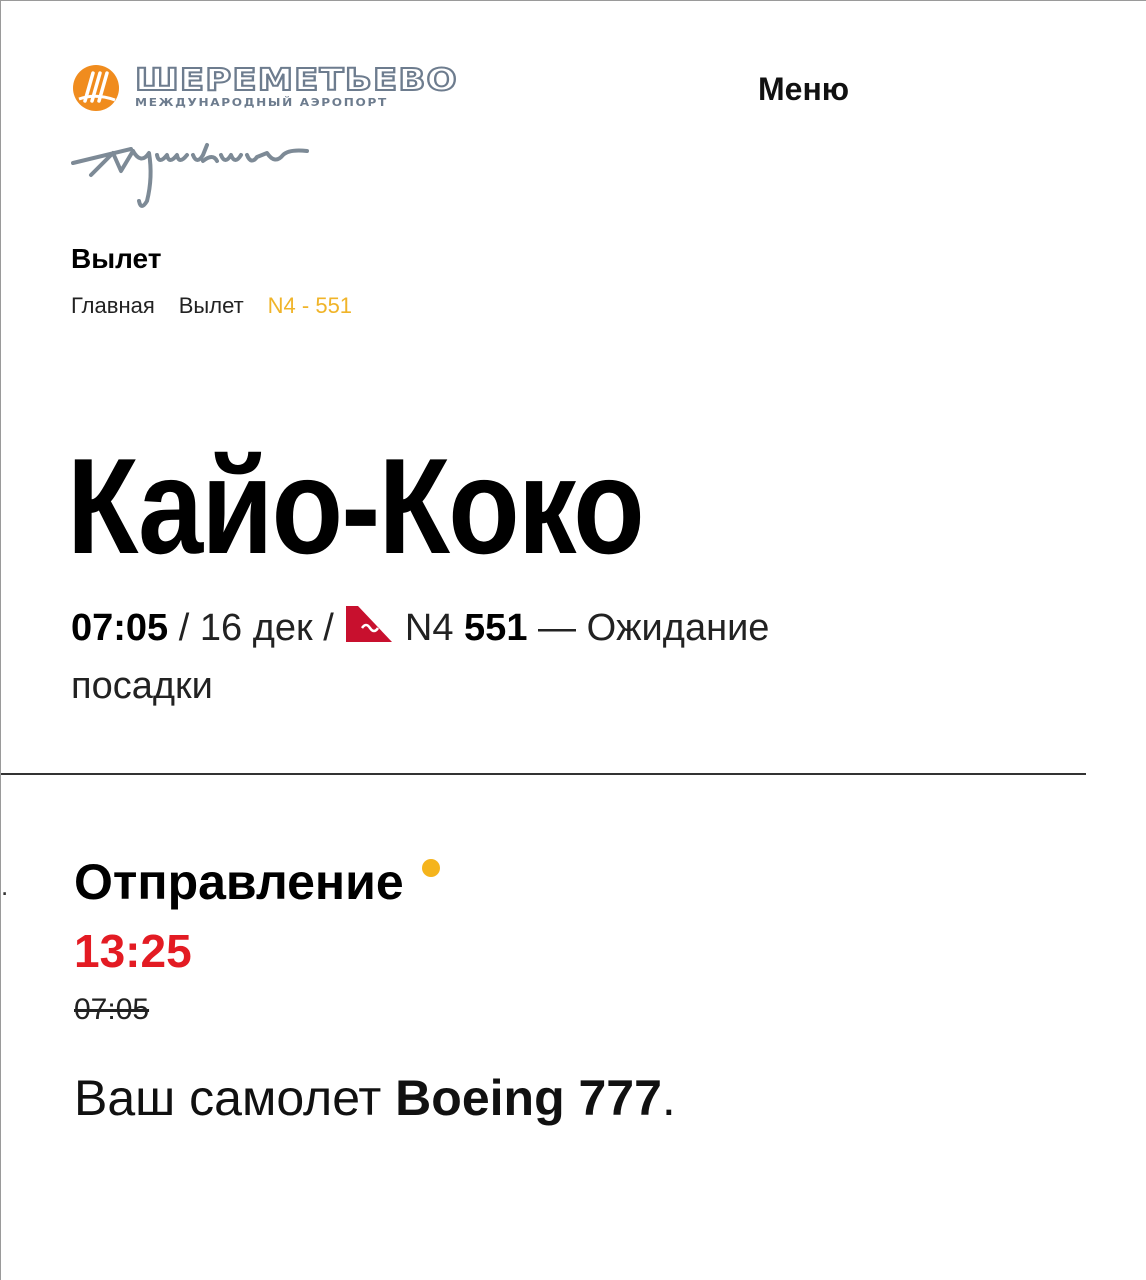 This screenshot has width=1146, height=1280. I want to click on aircraft-prefix: Ваш самолет, so click(235, 1098).